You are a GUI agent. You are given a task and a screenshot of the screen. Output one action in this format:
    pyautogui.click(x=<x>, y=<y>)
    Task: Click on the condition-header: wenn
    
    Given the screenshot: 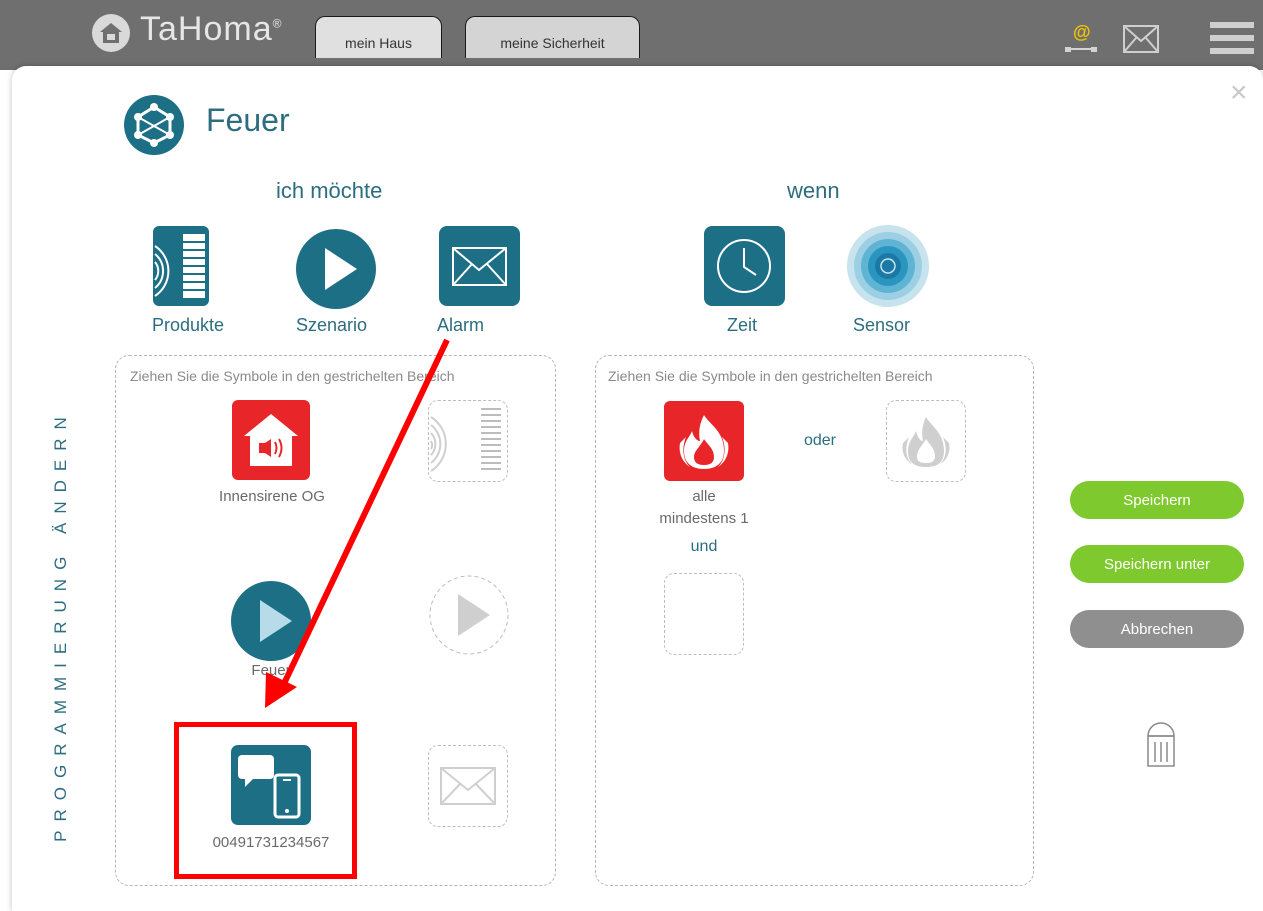 What is the action you would take?
    pyautogui.click(x=813, y=190)
    